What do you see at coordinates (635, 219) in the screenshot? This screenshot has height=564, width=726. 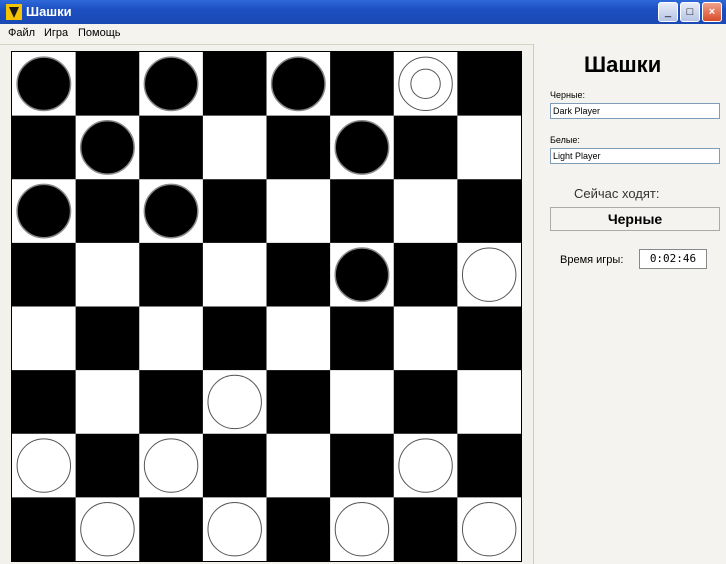 I see `turn-indicator: Черные` at bounding box center [635, 219].